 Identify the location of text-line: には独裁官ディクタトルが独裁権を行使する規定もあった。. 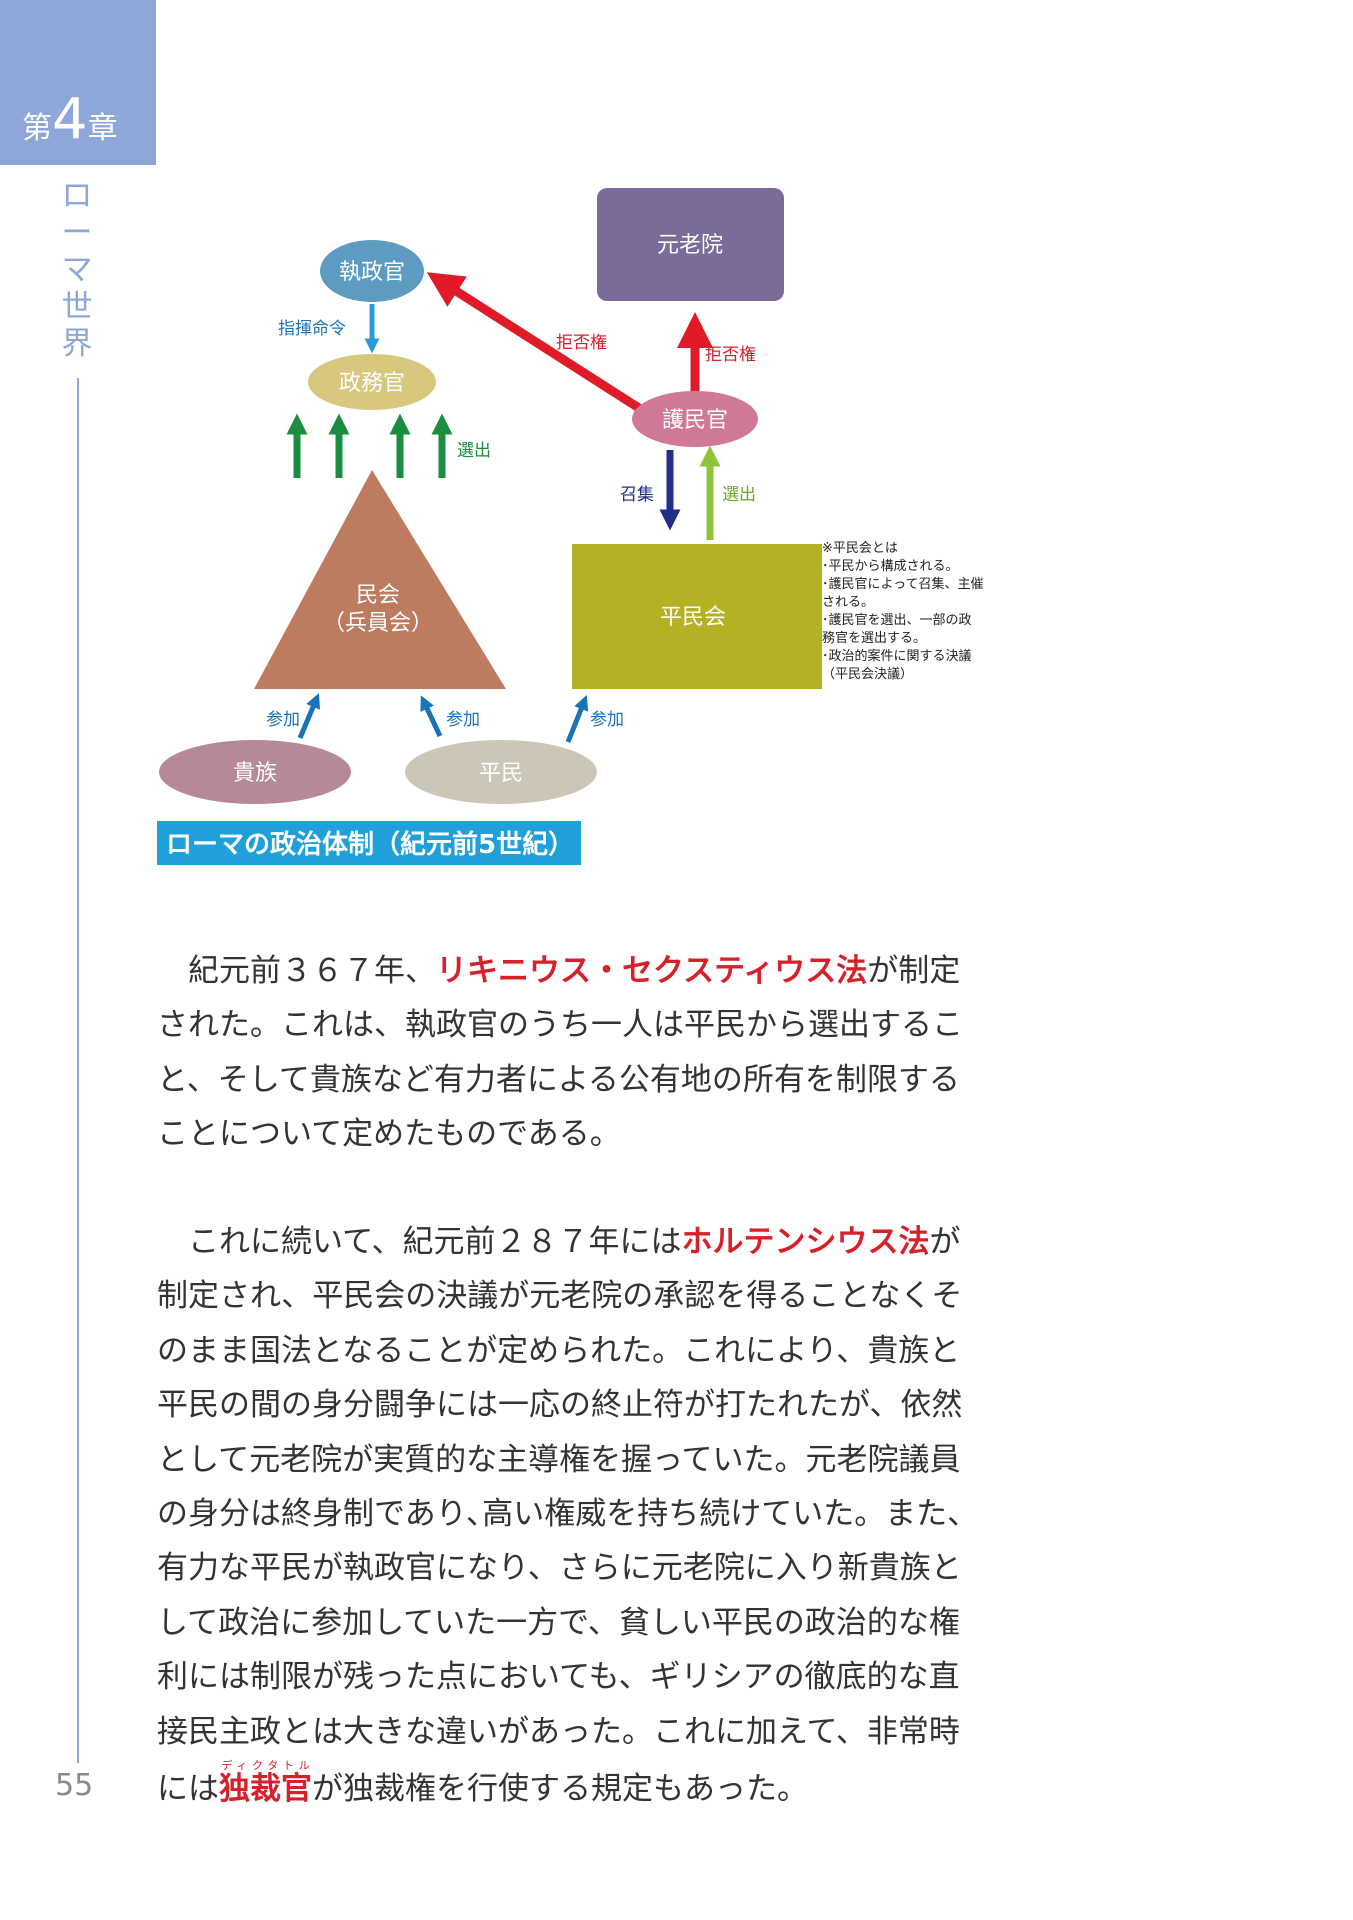
(482, 1782).